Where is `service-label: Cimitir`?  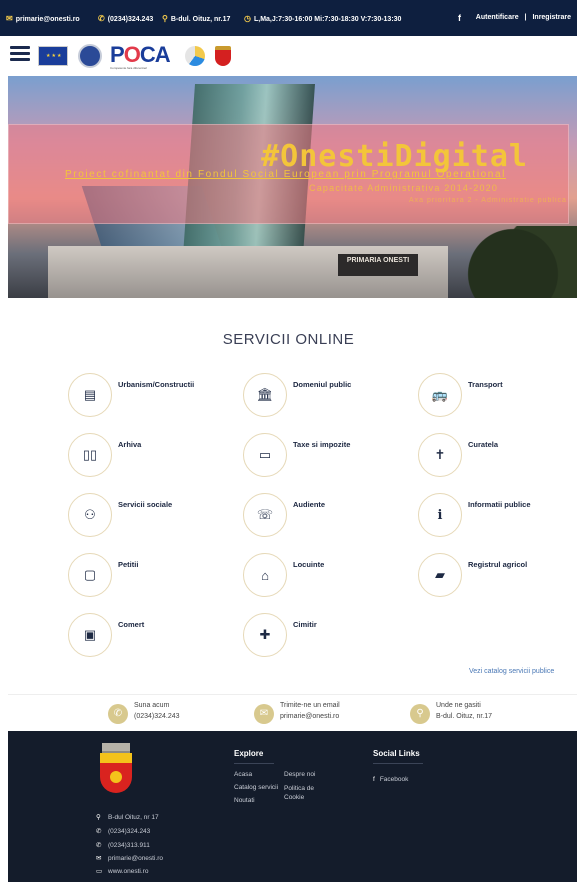
service-label: Cimitir is located at coordinates (305, 624).